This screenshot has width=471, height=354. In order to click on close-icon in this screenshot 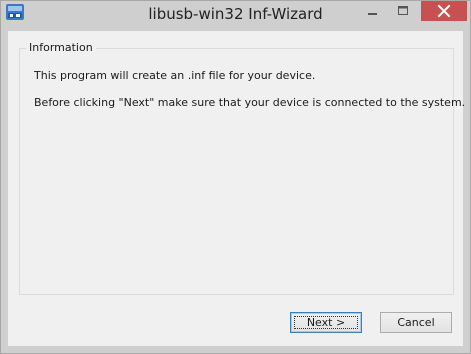, I will do `click(444, 11)`.